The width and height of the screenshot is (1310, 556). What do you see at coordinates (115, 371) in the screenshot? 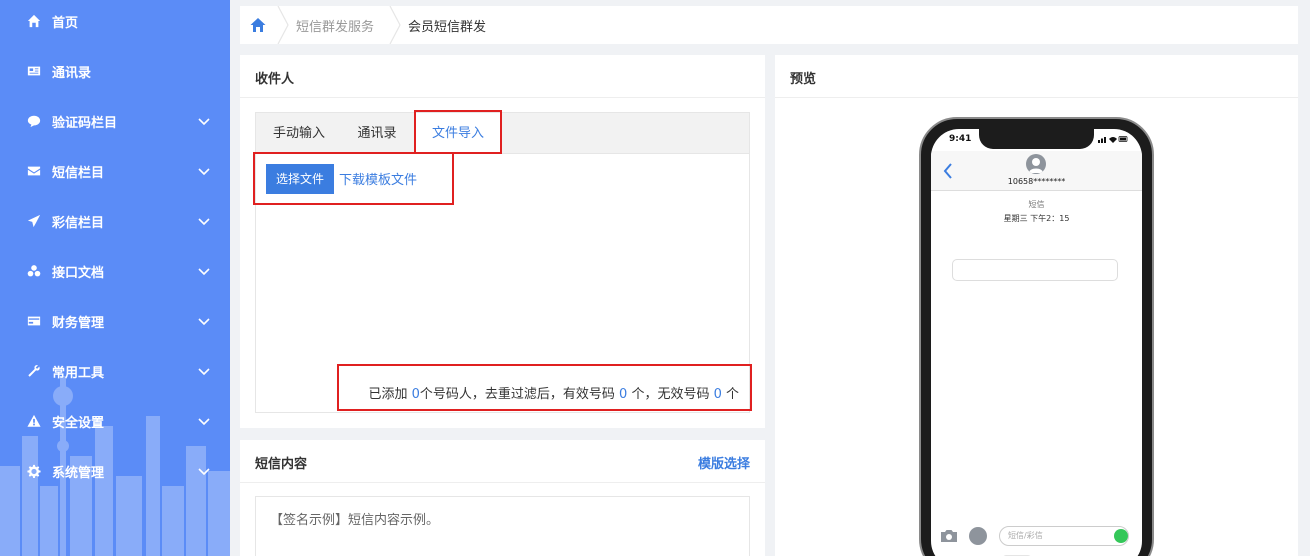
I see `sidebar-item-tools: 常用工具` at bounding box center [115, 371].